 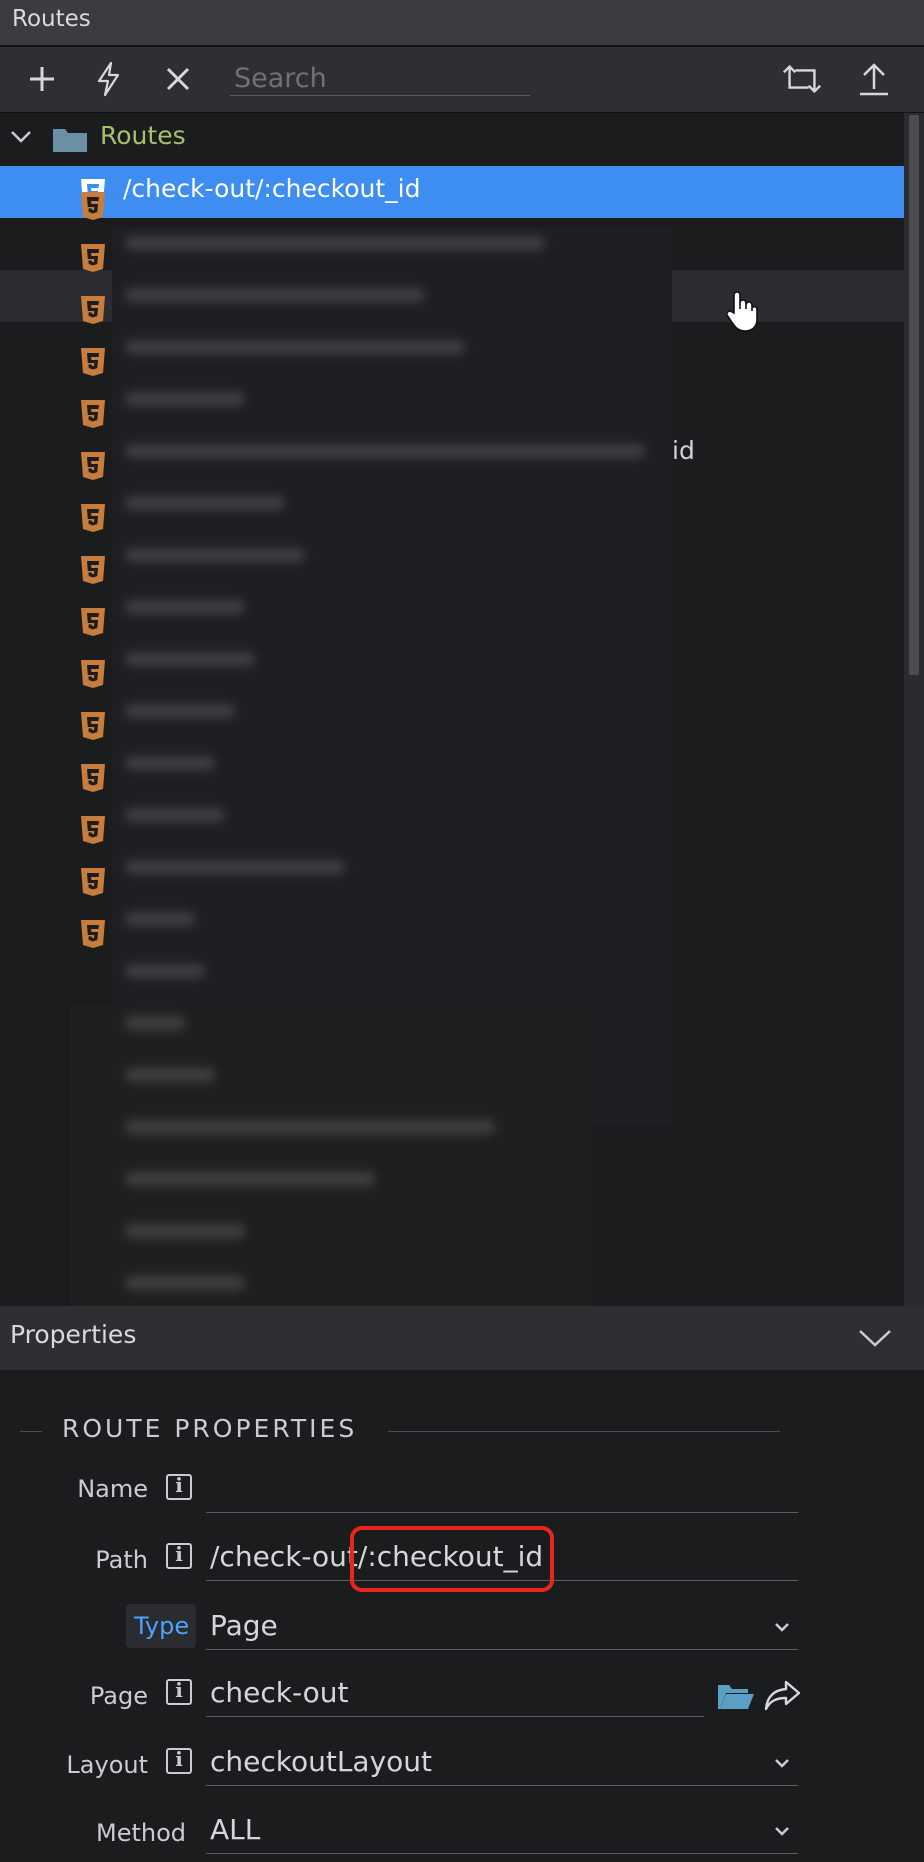 I want to click on tree-scrollbar-thumb, so click(x=914, y=395).